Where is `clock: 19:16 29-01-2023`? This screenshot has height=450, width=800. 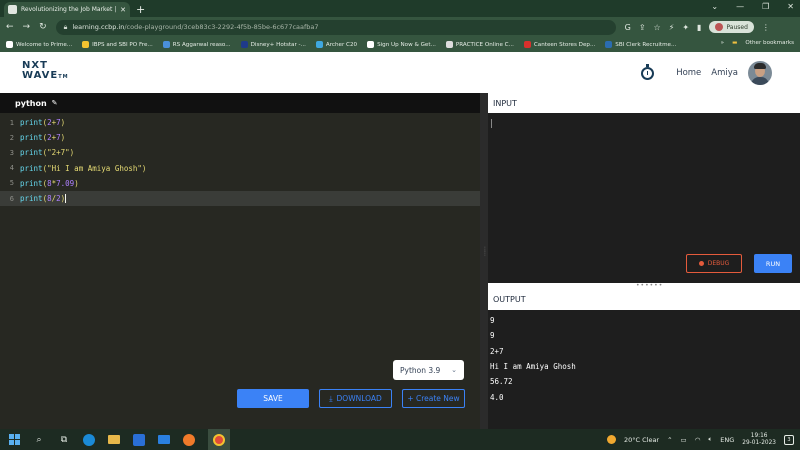
clock: 19:16 29-01-2023 is located at coordinates (759, 440).